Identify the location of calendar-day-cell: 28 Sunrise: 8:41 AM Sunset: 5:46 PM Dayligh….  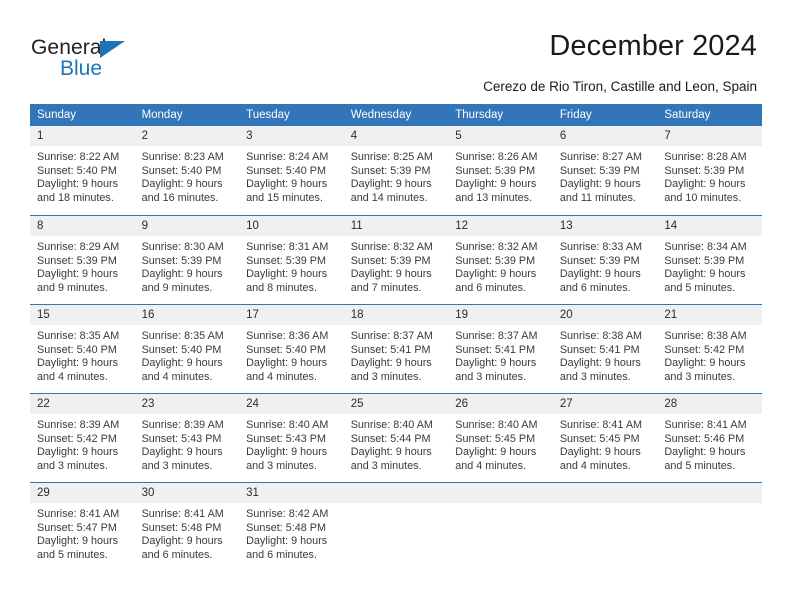
(709, 437).